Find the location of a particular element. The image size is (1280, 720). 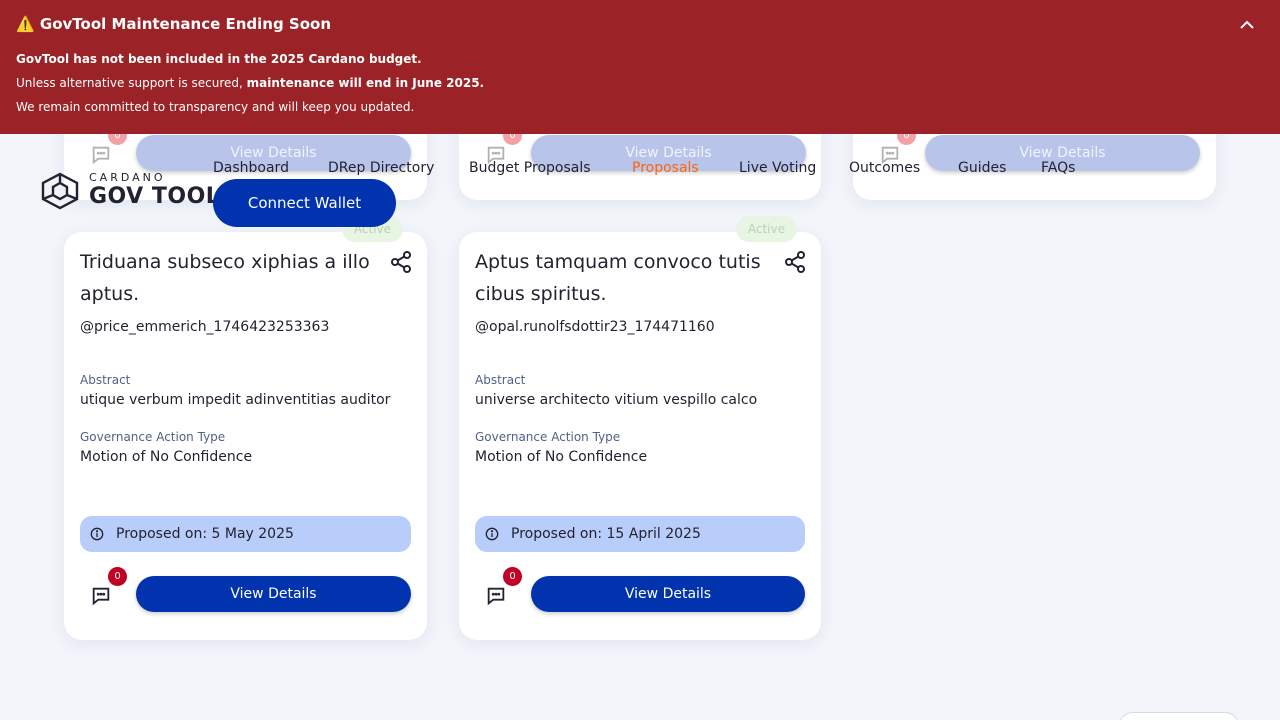

proposed-date-text: Proposed on: 5 May 2025 is located at coordinates (205, 534).